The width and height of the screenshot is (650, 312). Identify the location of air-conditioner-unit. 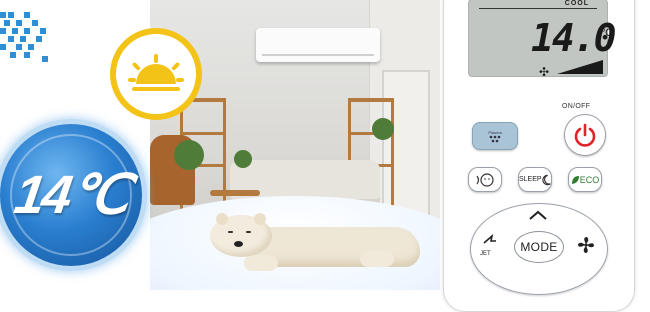
(318, 45).